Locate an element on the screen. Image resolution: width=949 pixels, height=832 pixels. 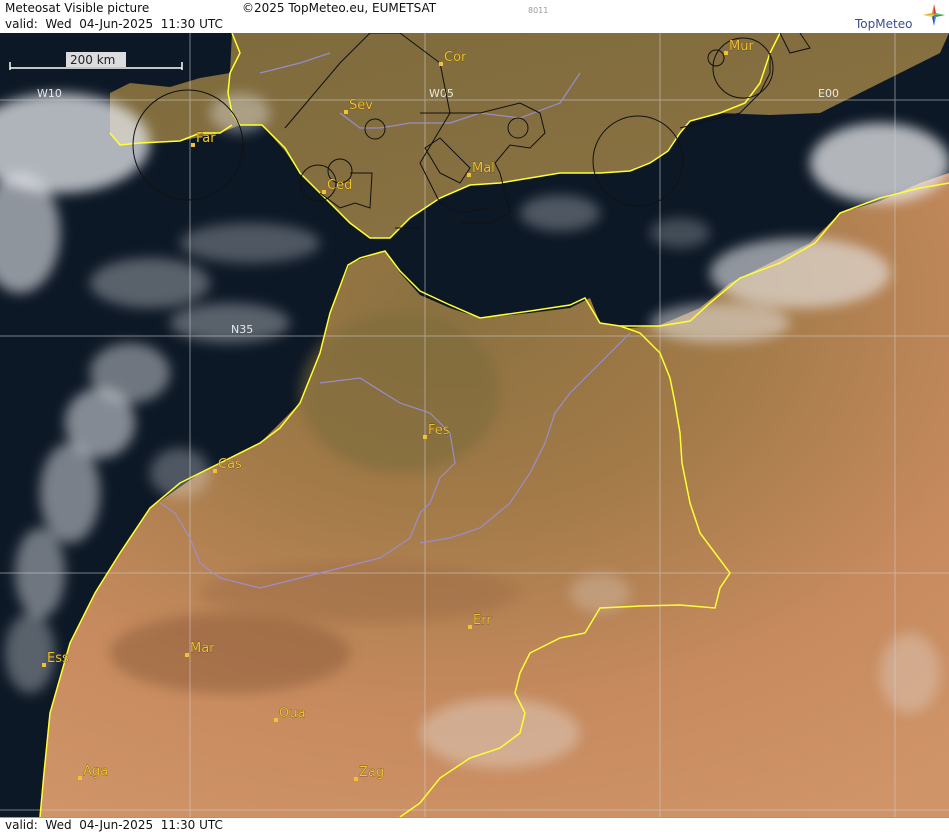
city-label: Cor is located at coordinates (455, 57).